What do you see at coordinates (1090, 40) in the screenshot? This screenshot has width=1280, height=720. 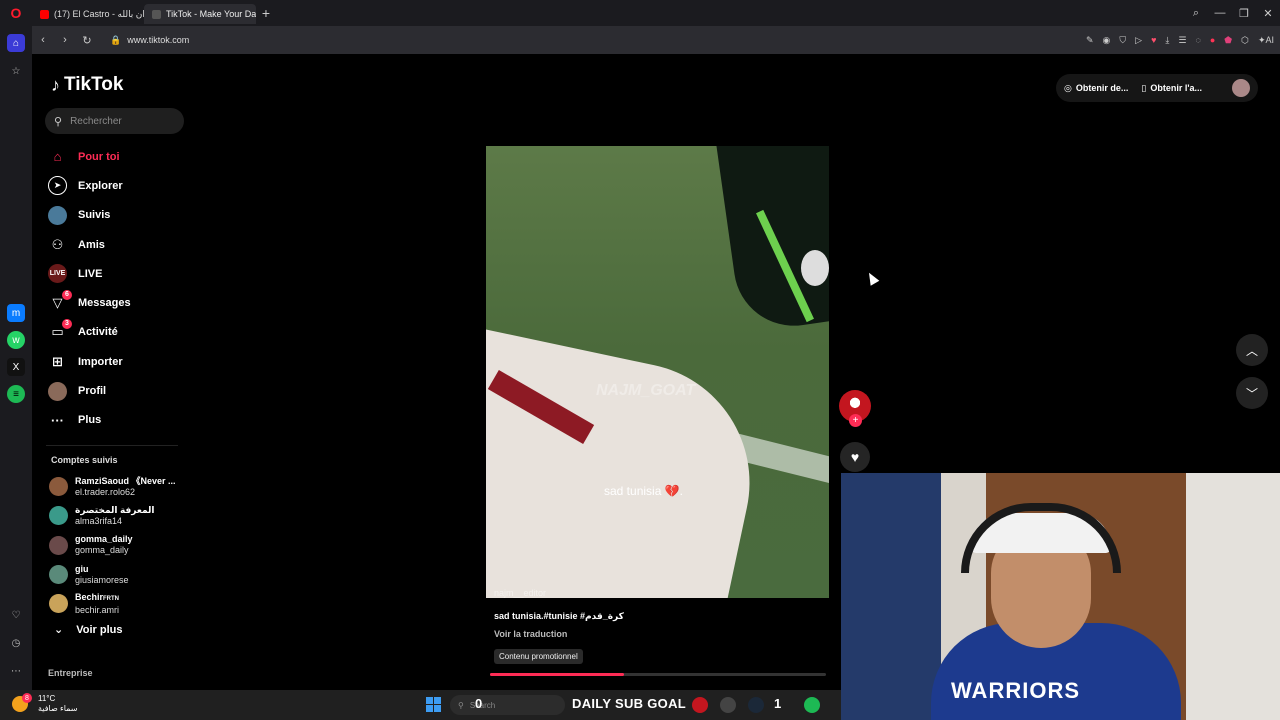 I see `edit-icon: ✎` at bounding box center [1090, 40].